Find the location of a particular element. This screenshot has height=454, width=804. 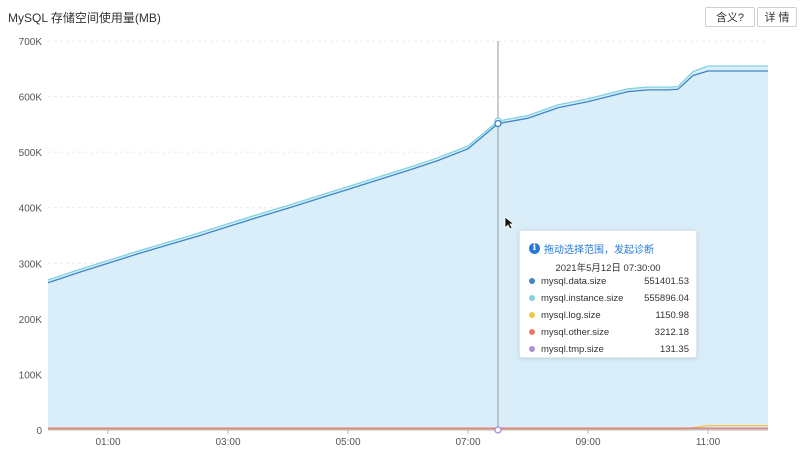

tooltip-series-name: mysql.instance.size is located at coordinates (582, 298).